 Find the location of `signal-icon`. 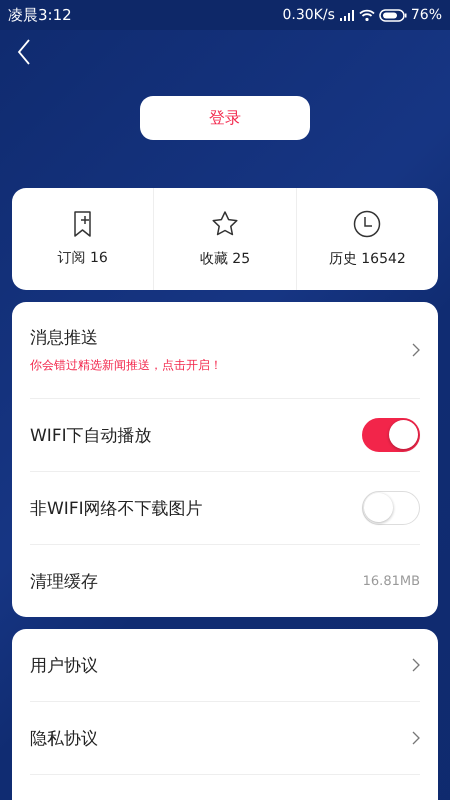

signal-icon is located at coordinates (346, 15).